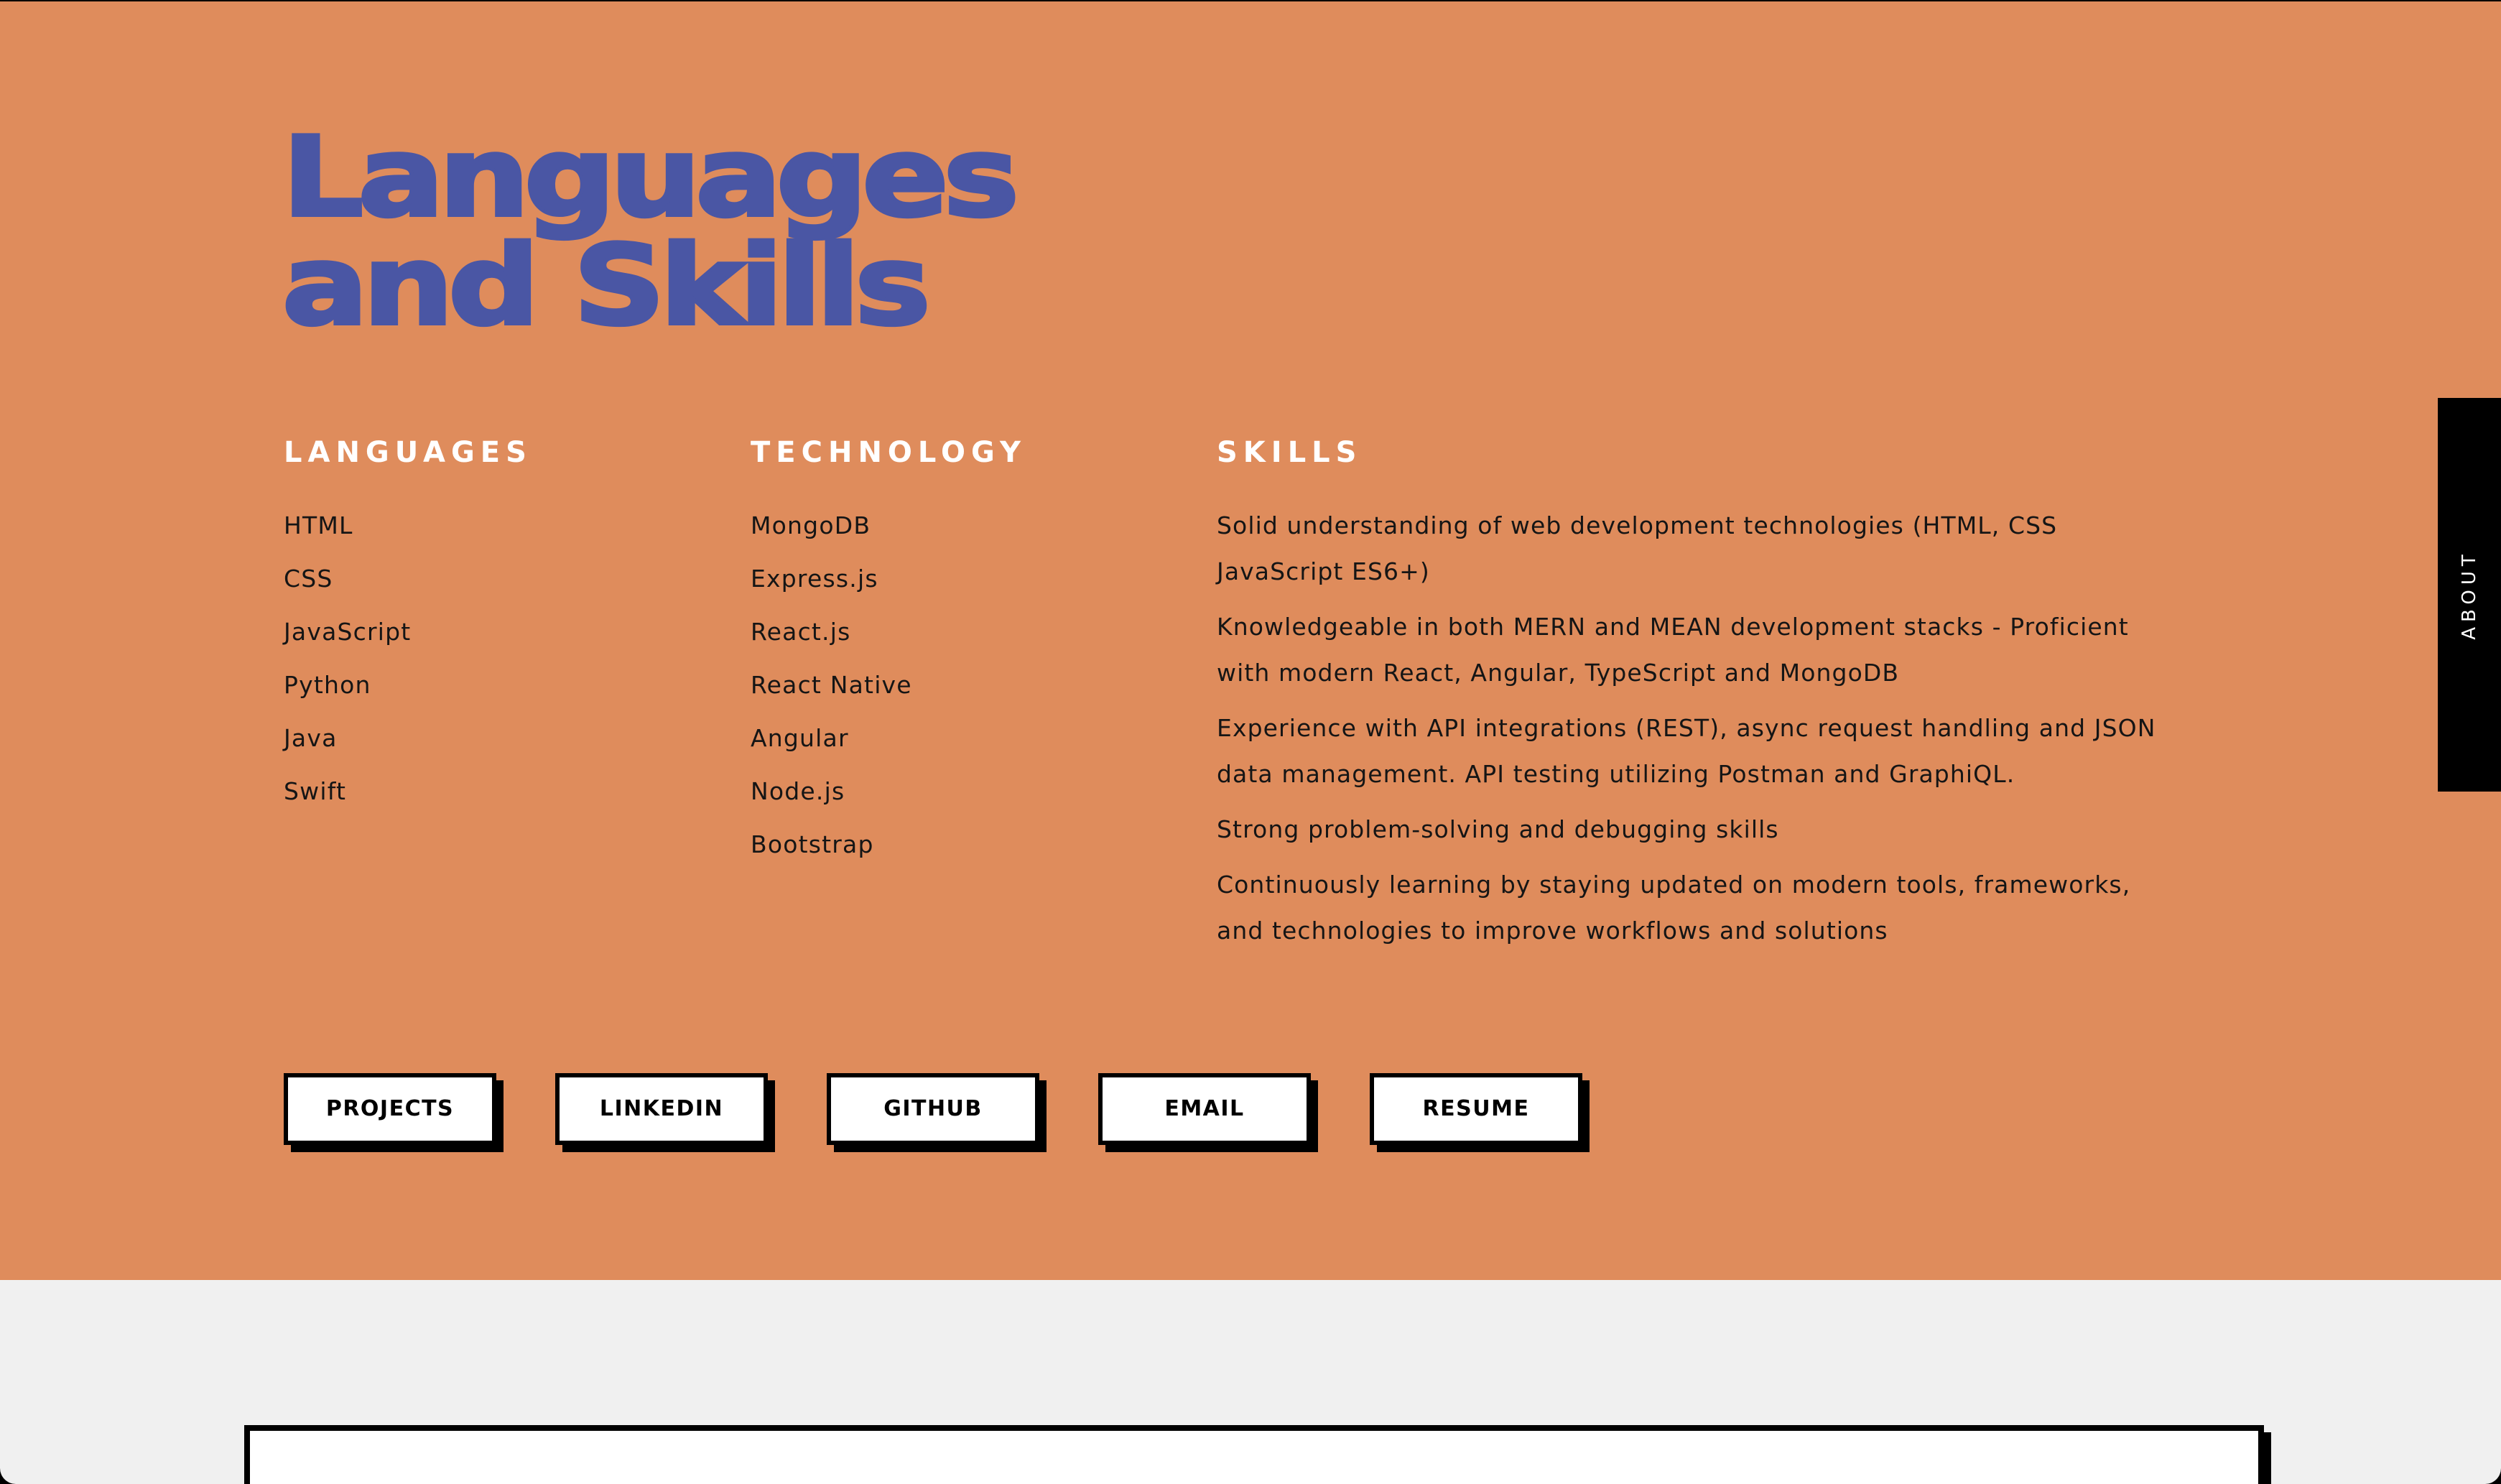  What do you see at coordinates (888, 452) in the screenshot?
I see `technology-heading: TECHNOLOGY` at bounding box center [888, 452].